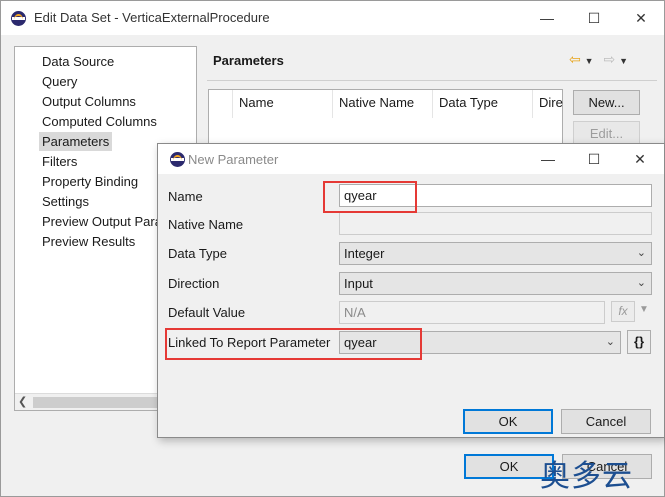 The height and width of the screenshot is (497, 665). I want to click on expression-dropdown-icon: ▼, so click(644, 309).